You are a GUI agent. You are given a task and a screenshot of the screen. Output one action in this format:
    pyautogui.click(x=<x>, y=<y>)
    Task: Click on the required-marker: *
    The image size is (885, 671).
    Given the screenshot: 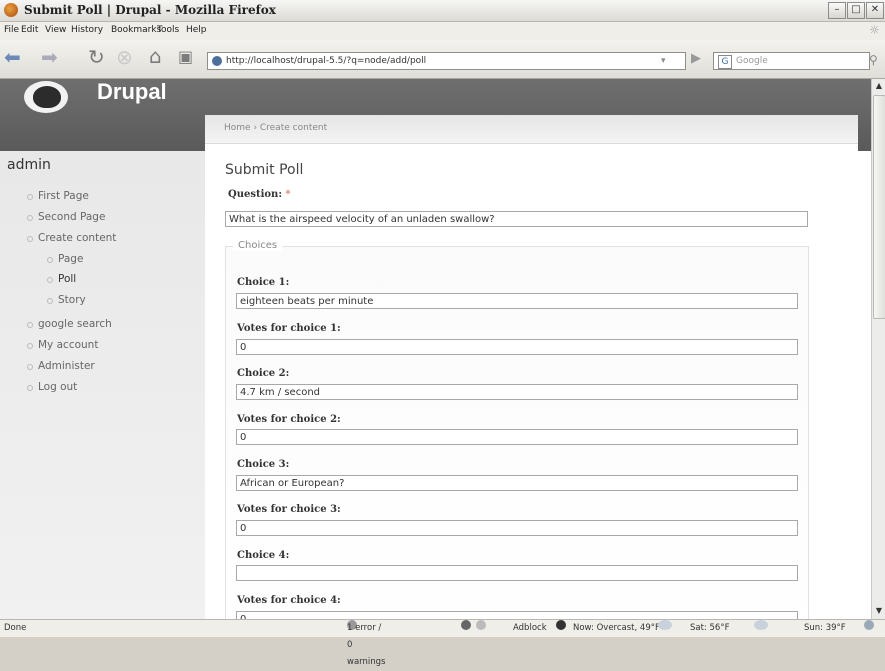 What is the action you would take?
    pyautogui.click(x=288, y=194)
    